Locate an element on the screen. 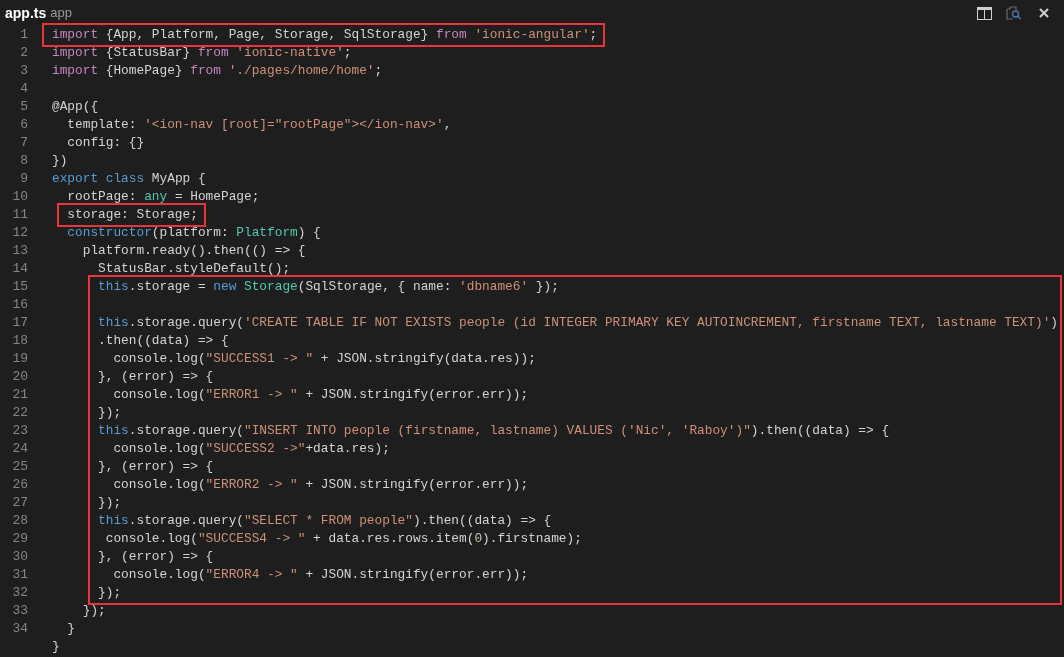 The width and height of the screenshot is (1064, 657). code-line: console.log("SUCCESS2 ->"+data.res); is located at coordinates (251, 449).